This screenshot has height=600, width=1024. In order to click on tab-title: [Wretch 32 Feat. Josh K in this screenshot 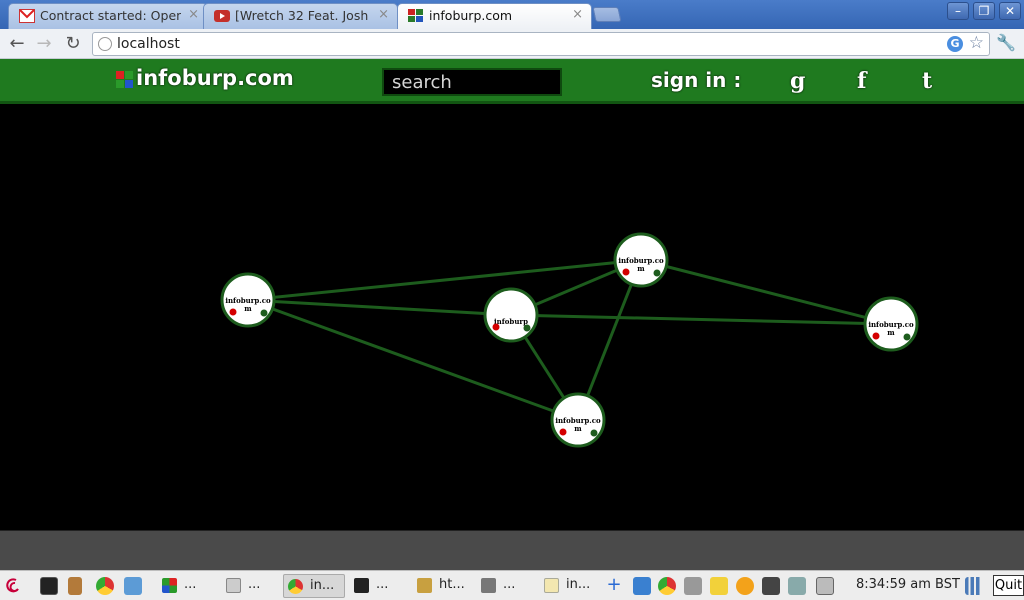, I will do `click(303, 15)`.